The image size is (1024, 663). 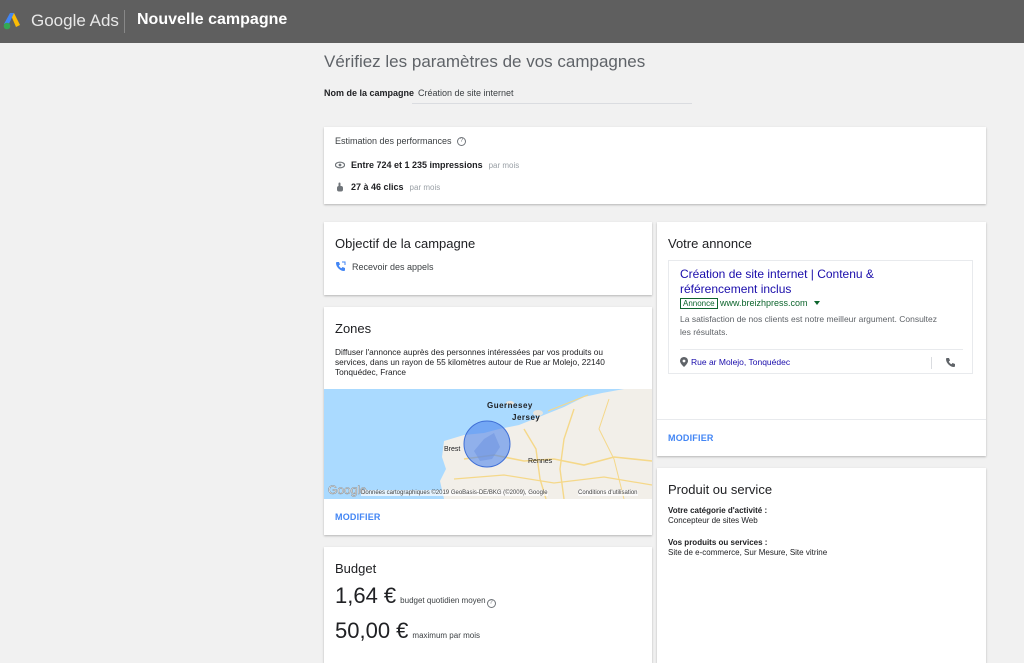 What do you see at coordinates (504, 165) in the screenshot?
I see `impressions-unit: par mois` at bounding box center [504, 165].